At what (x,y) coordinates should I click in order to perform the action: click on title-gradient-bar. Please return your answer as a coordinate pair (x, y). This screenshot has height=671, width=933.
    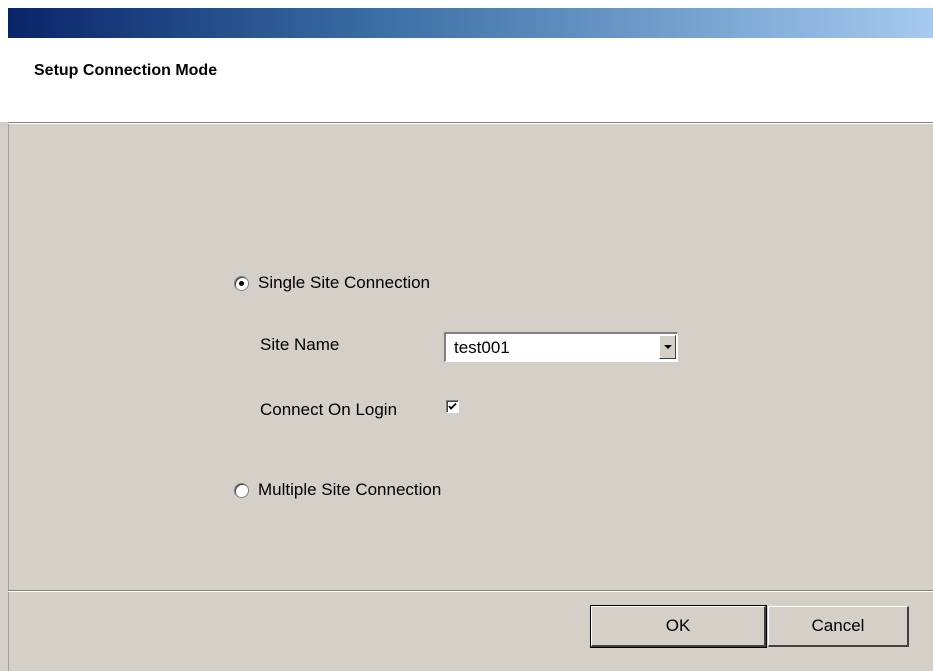
    Looking at the image, I should click on (470, 23).